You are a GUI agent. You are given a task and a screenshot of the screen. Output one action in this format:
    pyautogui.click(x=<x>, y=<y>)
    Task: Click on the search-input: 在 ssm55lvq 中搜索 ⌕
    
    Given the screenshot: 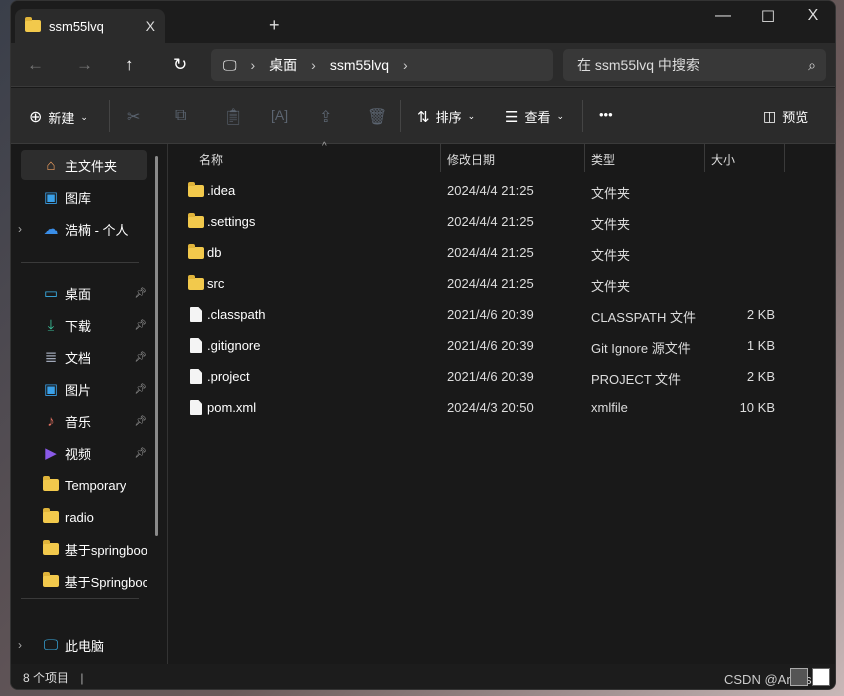 What is the action you would take?
    pyautogui.click(x=694, y=65)
    